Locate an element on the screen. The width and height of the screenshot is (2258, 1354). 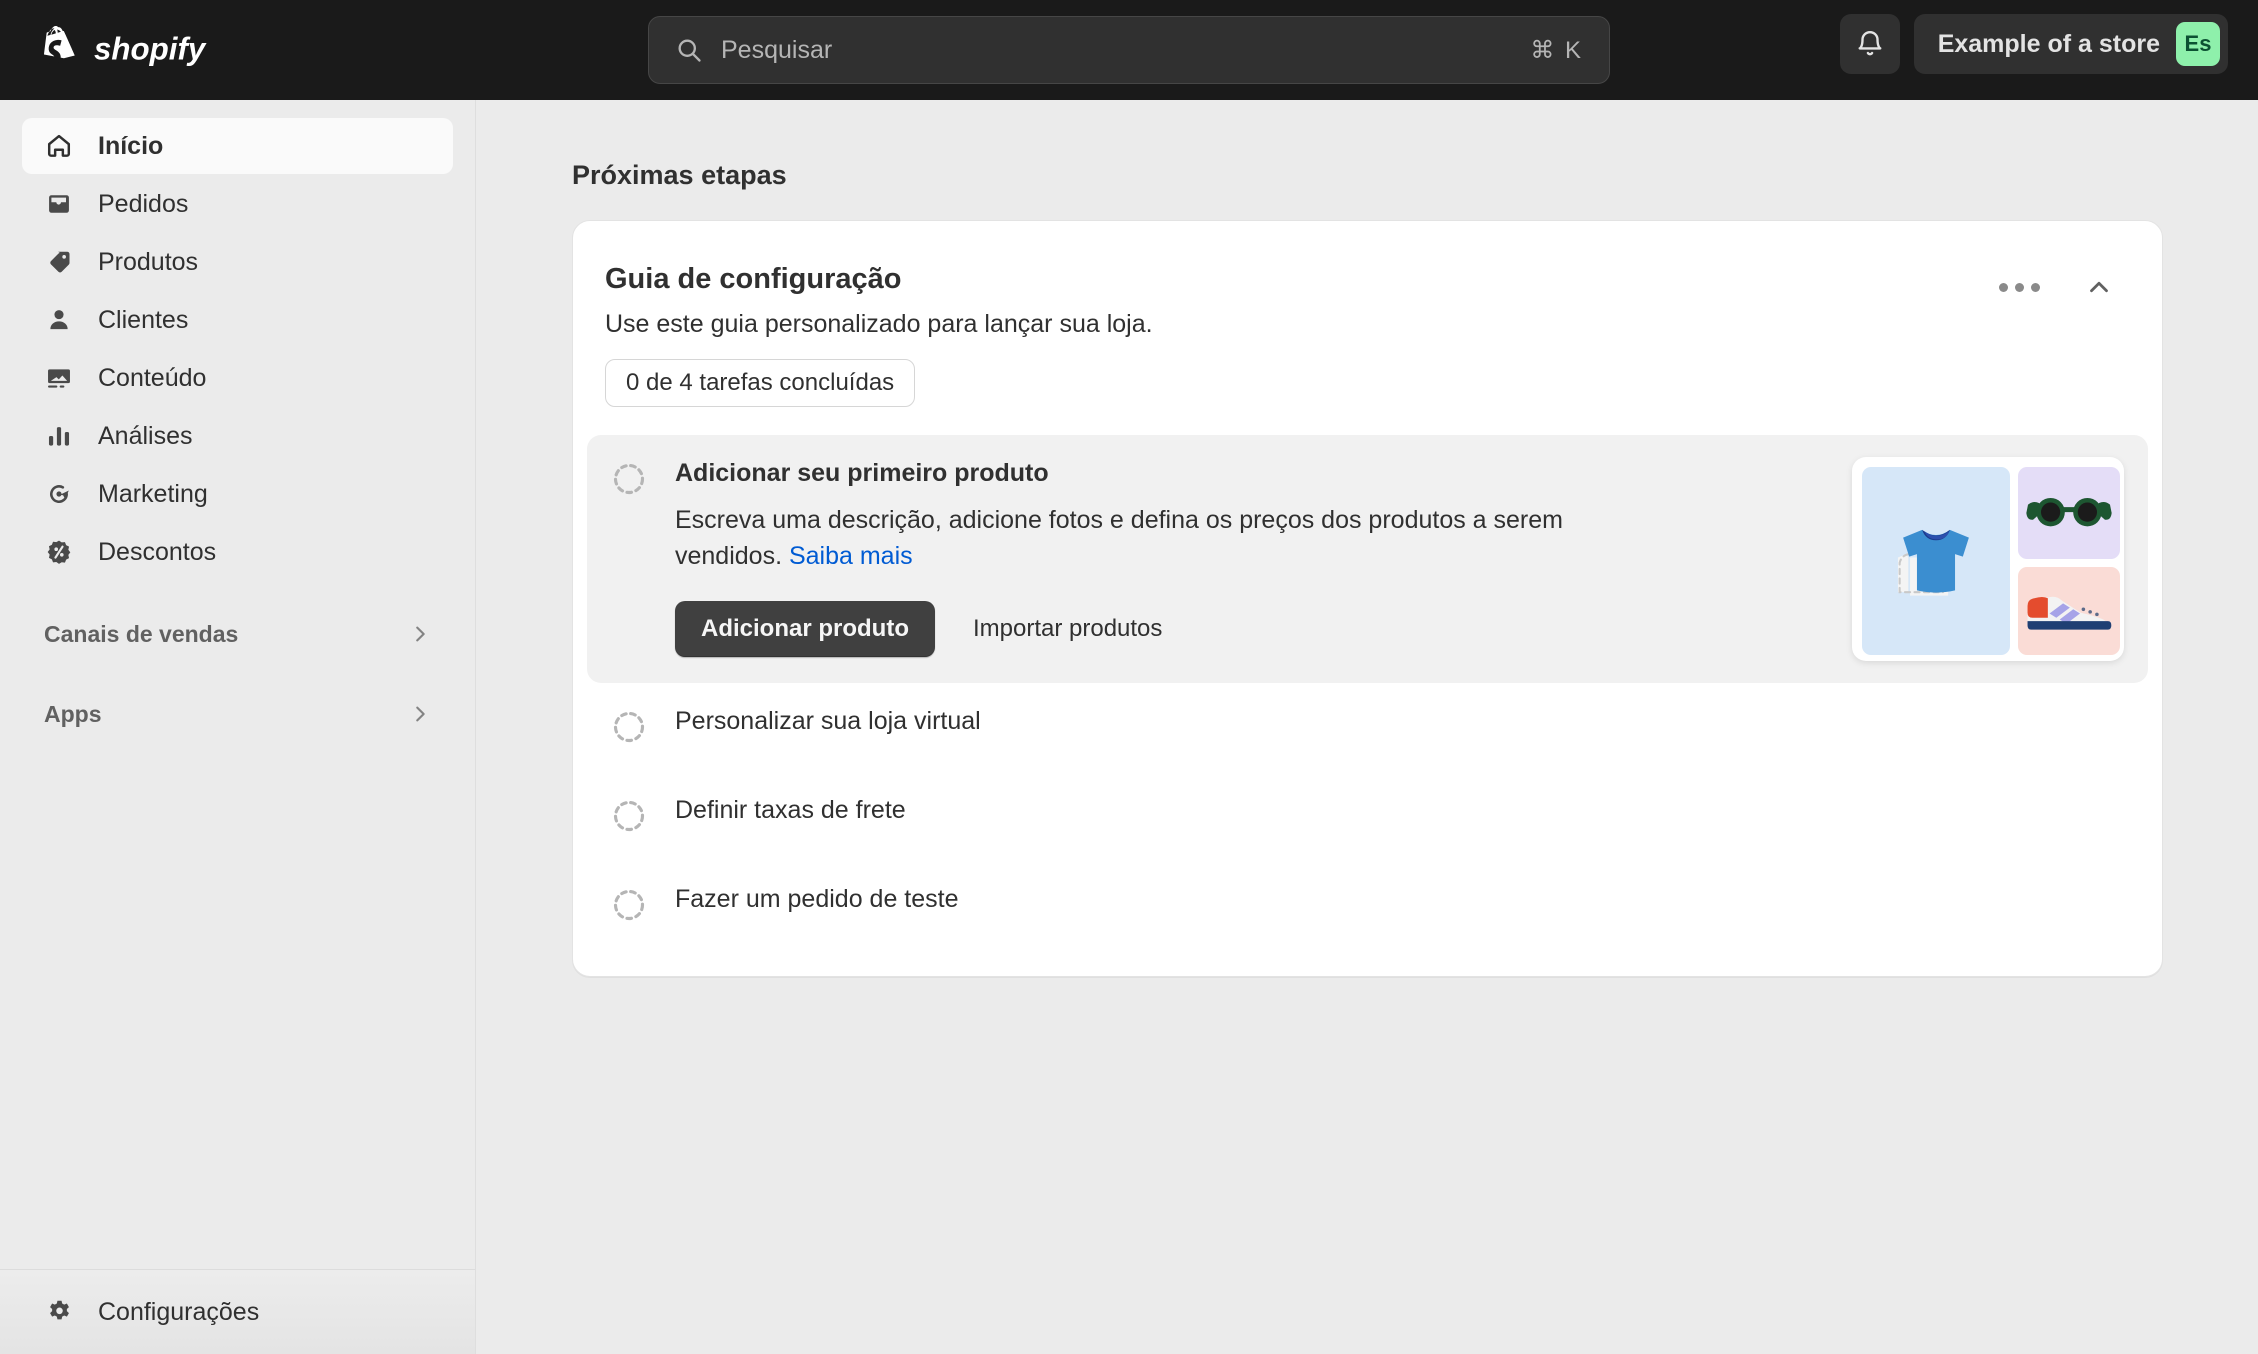
setup-guide-actions is located at coordinates (2059, 287).